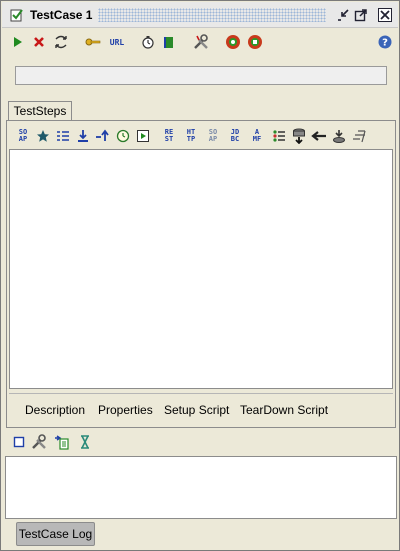  I want to click on add-assertion-step-button, so click(279, 136).